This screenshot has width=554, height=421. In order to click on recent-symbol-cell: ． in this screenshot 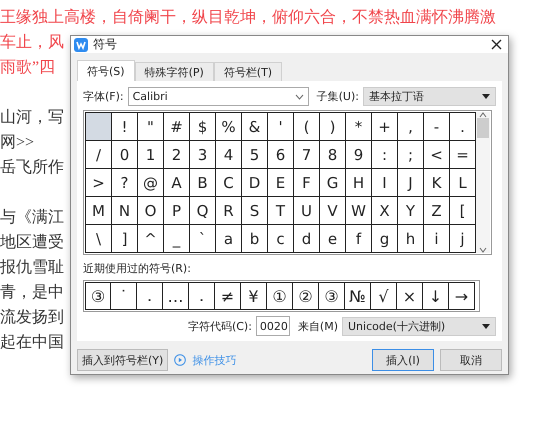, I will do `click(150, 296)`.